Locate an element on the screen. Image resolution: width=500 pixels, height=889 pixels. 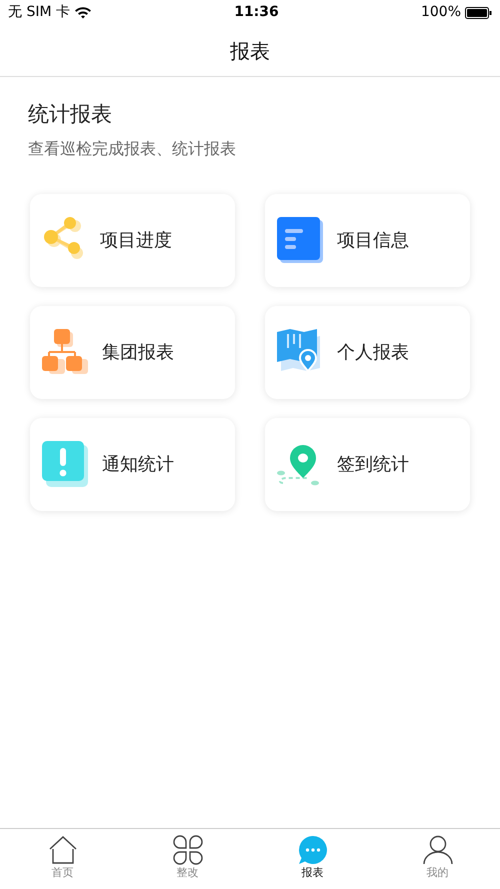
clover-icon is located at coordinates (187, 850).